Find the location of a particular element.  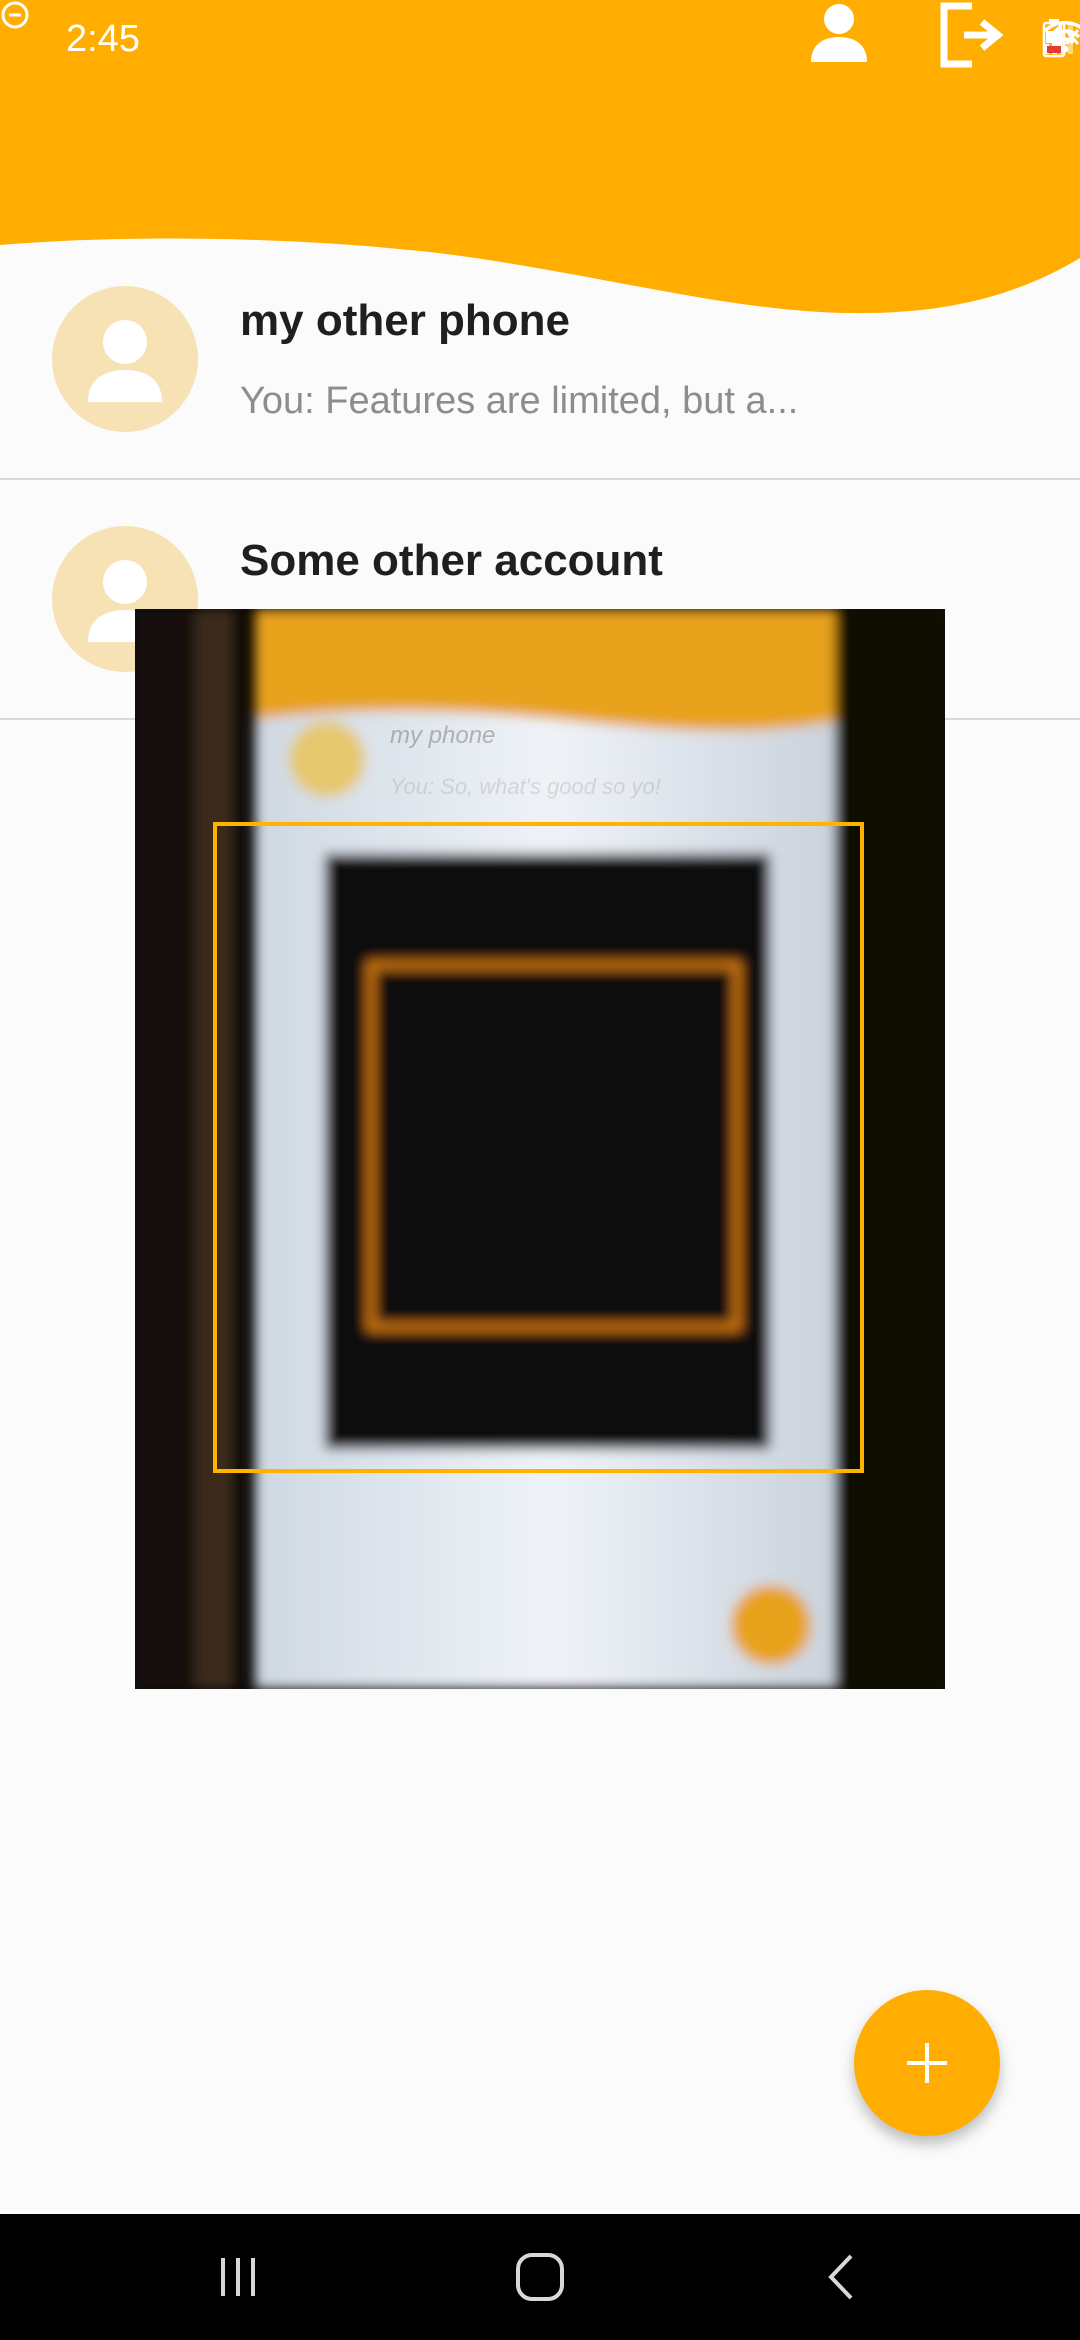

conversation-title: Some other account is located at coordinates (451, 560).